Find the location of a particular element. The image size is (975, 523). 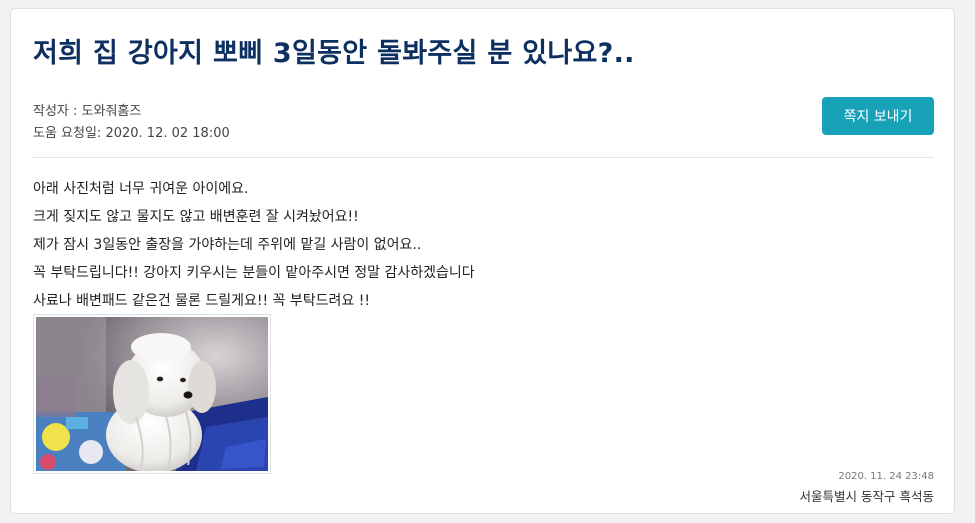

body-line: 아래 사진처럼 너무 귀여운 아이에요. is located at coordinates (141, 189).